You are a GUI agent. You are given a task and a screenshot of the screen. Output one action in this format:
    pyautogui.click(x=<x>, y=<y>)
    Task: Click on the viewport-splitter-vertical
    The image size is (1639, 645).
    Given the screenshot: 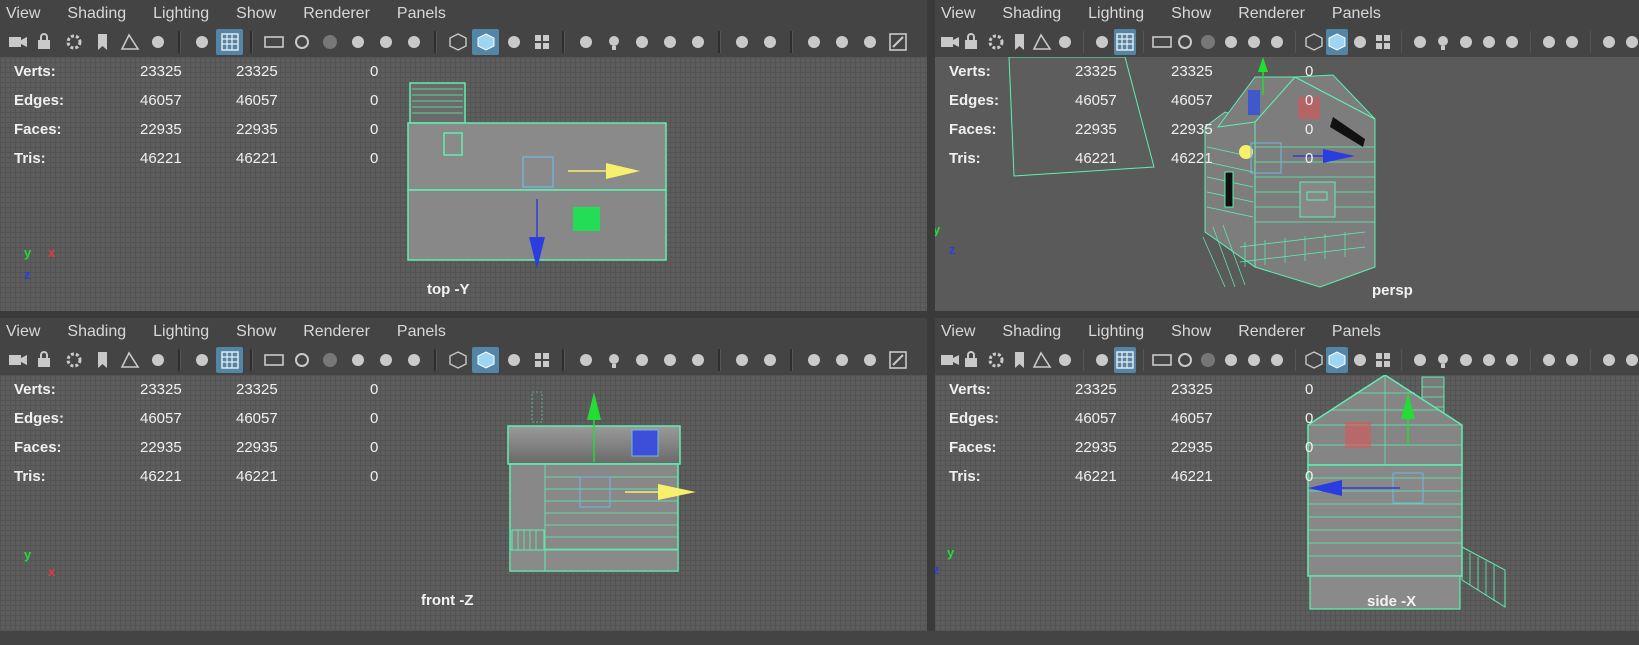 What is the action you would take?
    pyautogui.click(x=931, y=322)
    